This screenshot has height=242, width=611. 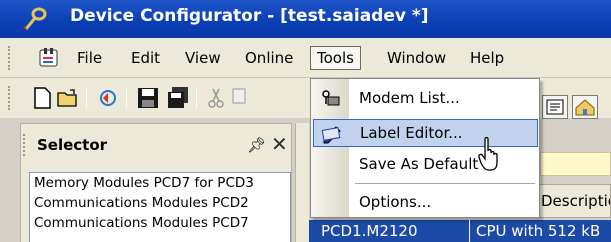 I want to click on window-title: Device Configurator - [test.saiadev *], so click(x=249, y=16).